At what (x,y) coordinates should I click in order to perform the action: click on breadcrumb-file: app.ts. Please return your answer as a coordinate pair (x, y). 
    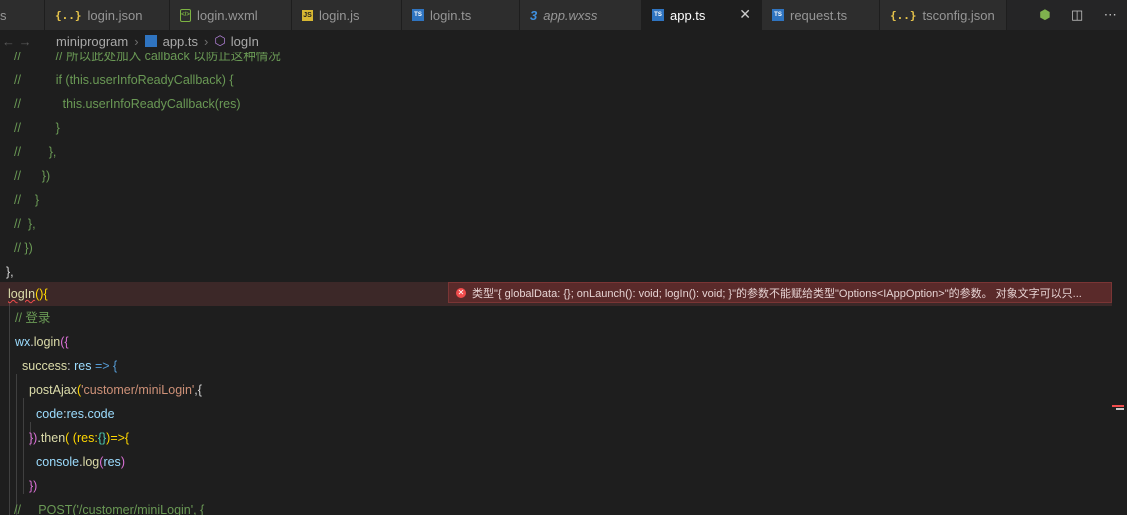
    Looking at the image, I should click on (180, 41).